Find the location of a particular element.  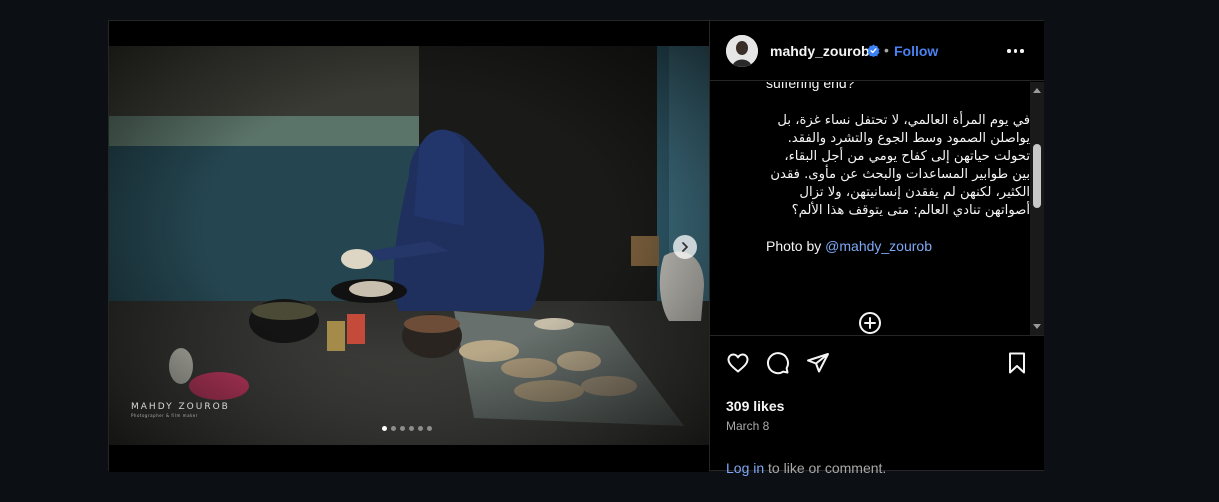

scroll-up-arrow-icon is located at coordinates (1037, 90).